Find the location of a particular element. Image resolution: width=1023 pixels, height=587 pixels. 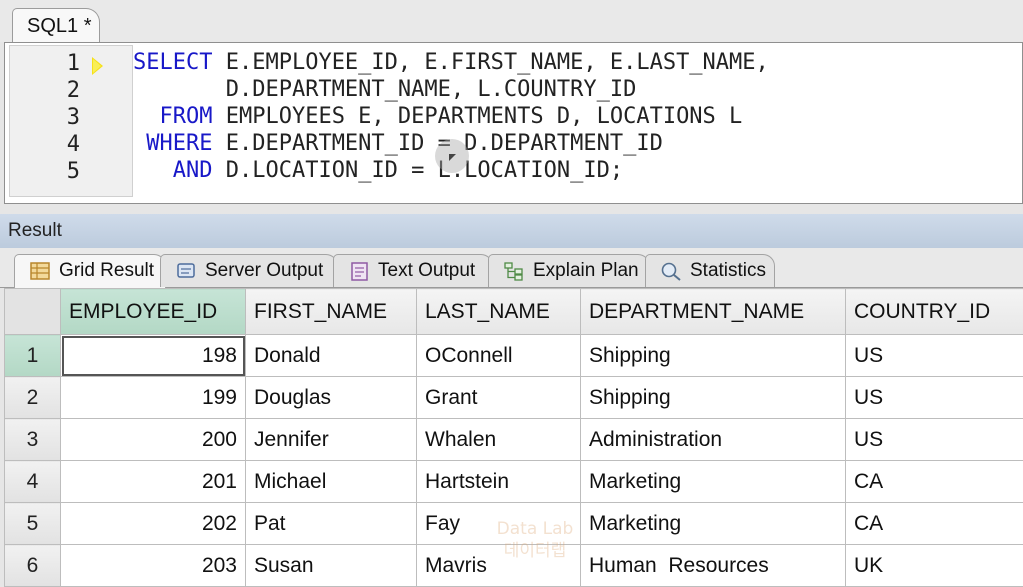

table-row: 1 198 Donald OConnell Shipping US is located at coordinates (513, 355).